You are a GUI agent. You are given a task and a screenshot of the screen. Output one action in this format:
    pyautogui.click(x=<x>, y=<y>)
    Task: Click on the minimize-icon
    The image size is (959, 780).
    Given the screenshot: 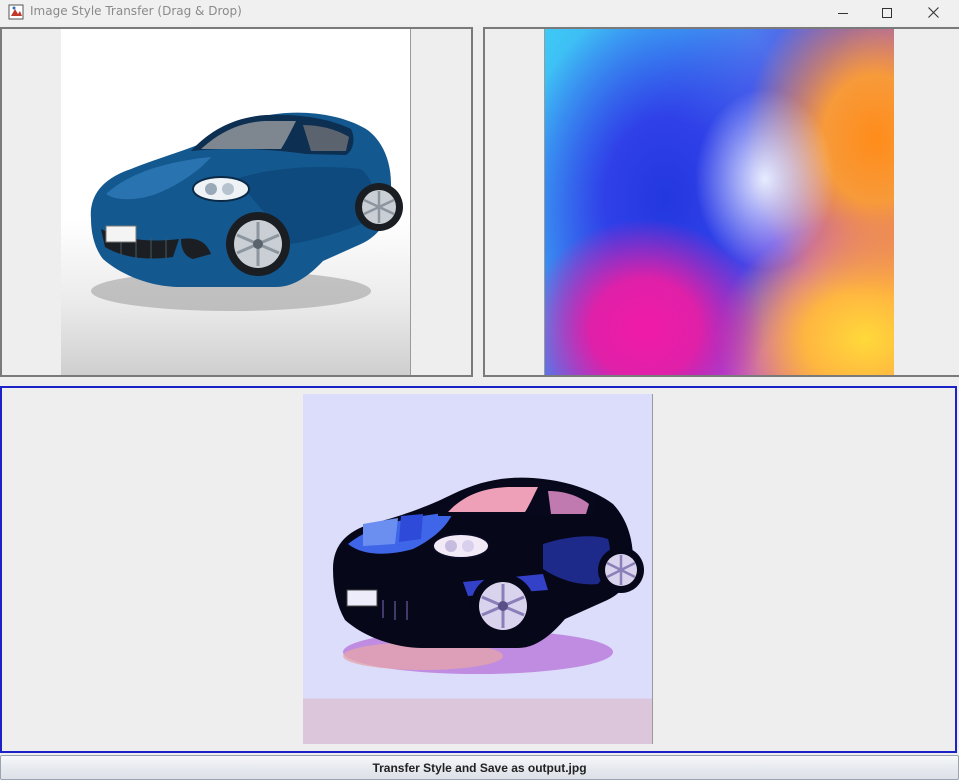 What is the action you would take?
    pyautogui.click(x=843, y=13)
    